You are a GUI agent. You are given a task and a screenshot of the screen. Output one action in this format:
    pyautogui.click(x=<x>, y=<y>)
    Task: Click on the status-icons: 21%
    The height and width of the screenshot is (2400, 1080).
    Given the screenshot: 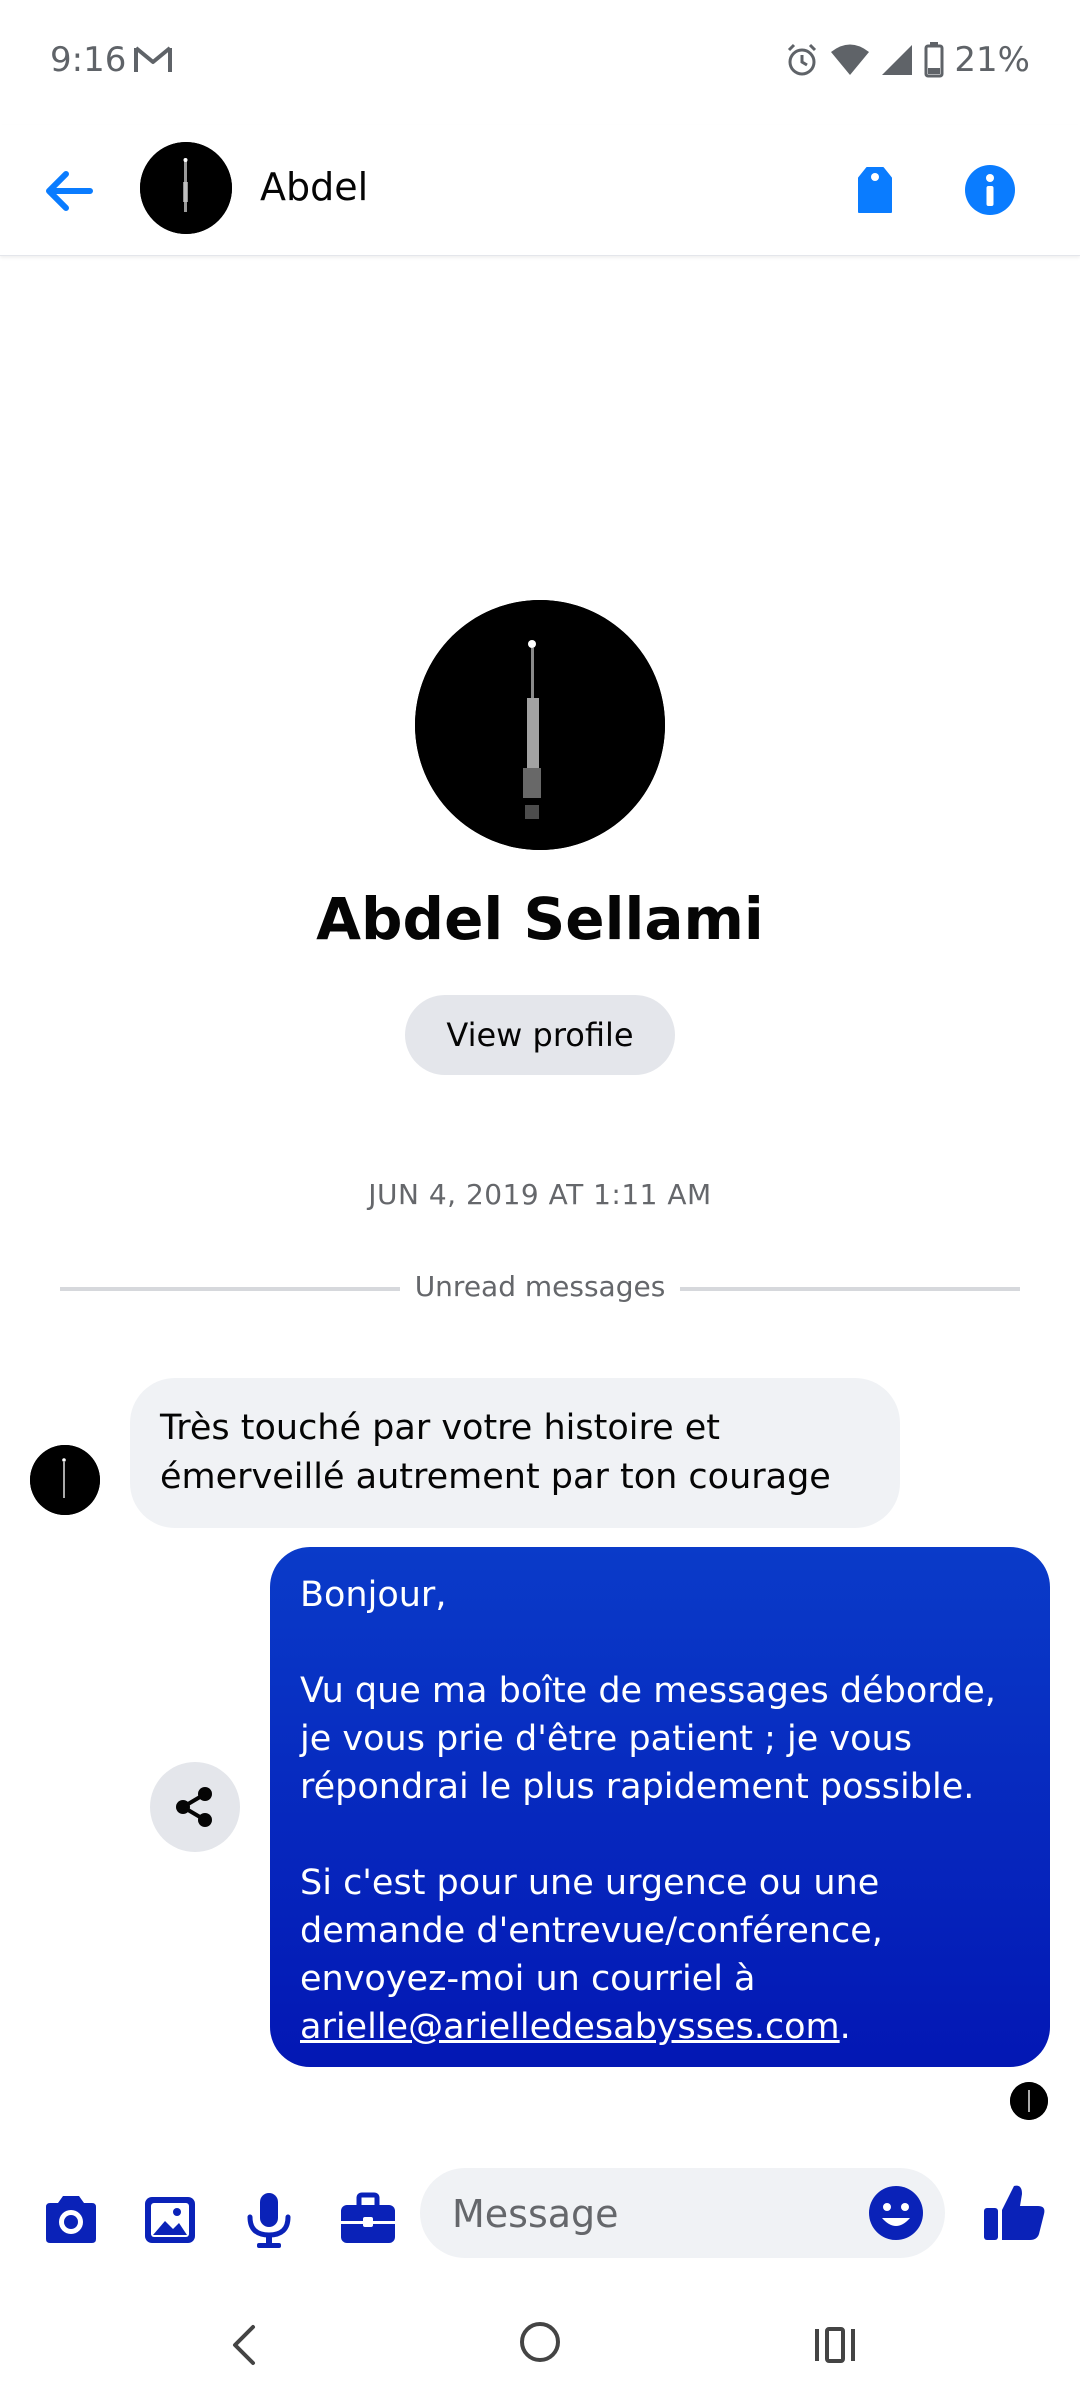 What is the action you would take?
    pyautogui.click(x=907, y=60)
    